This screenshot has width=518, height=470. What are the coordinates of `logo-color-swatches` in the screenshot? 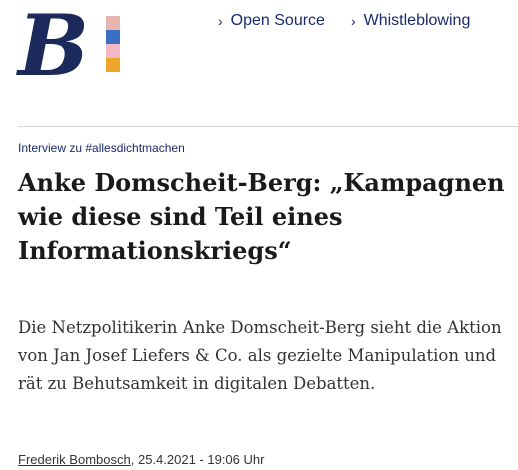 It's located at (113, 44).